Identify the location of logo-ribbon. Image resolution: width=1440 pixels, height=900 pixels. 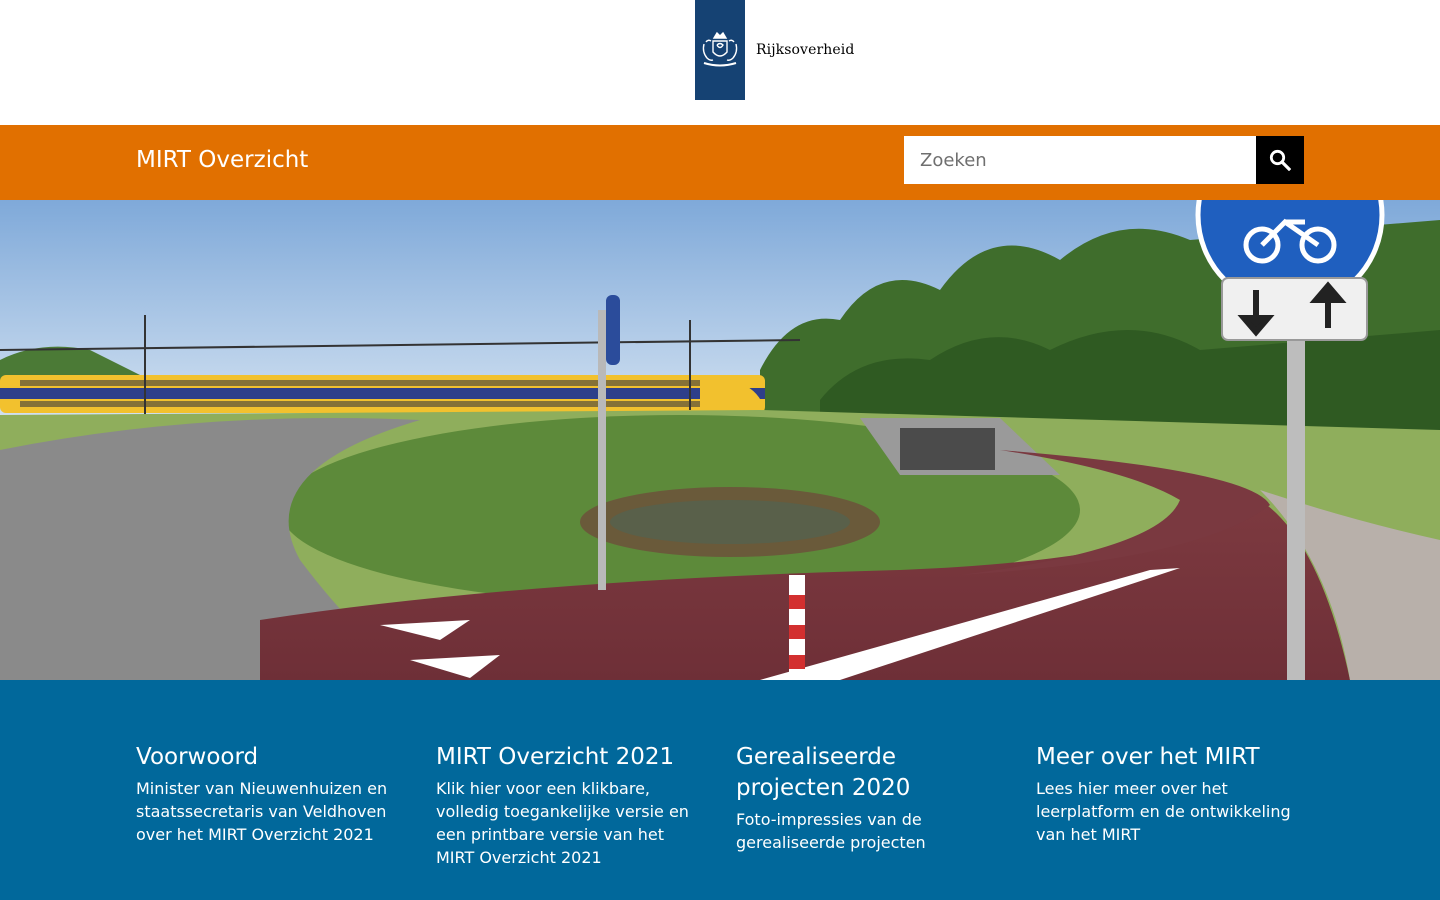
(720, 50).